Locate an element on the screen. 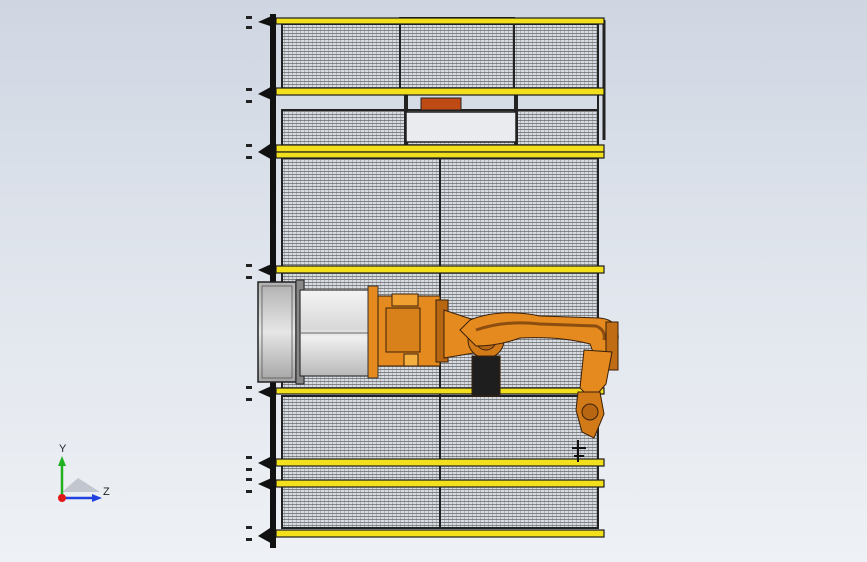 Image resolution: width=867 pixels, height=562 pixels. post-brackets is located at coordinates (267, 281).